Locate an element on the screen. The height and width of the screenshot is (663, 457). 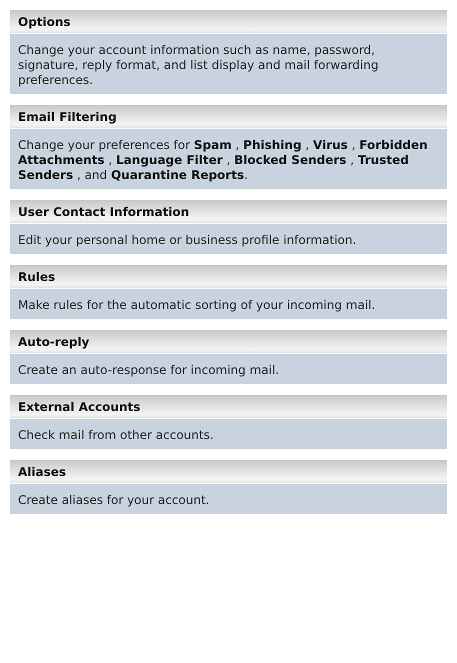
section-description: Change your account information such as name, password, signature, reply format, and list display and mail forwarding preferences. is located at coordinates (228, 64).